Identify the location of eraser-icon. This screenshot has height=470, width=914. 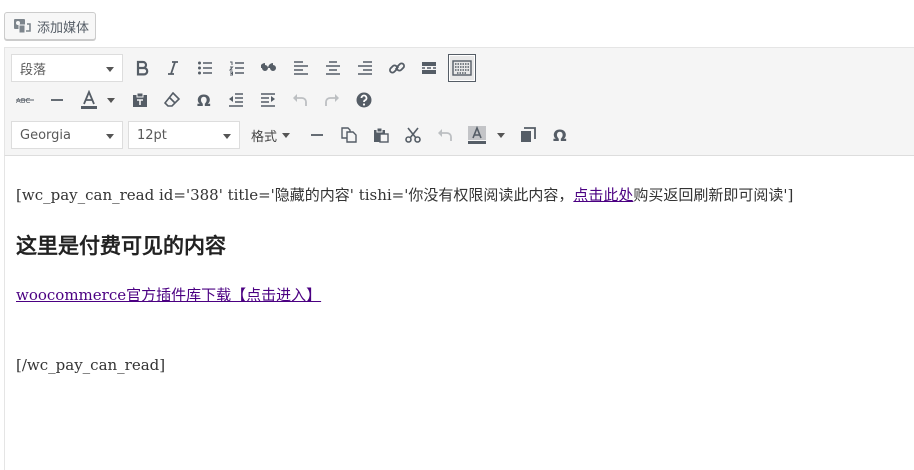
(172, 99).